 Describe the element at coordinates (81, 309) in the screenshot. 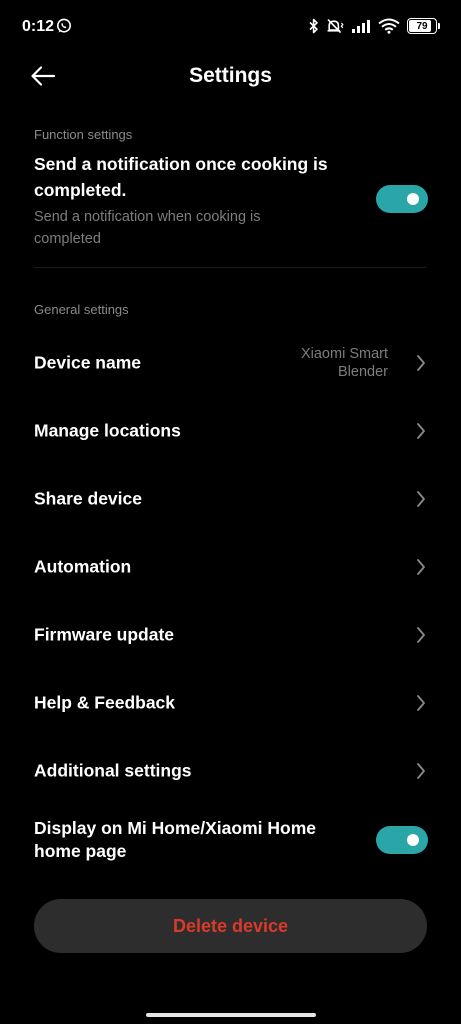

I see `section-label-general: General settings` at that location.